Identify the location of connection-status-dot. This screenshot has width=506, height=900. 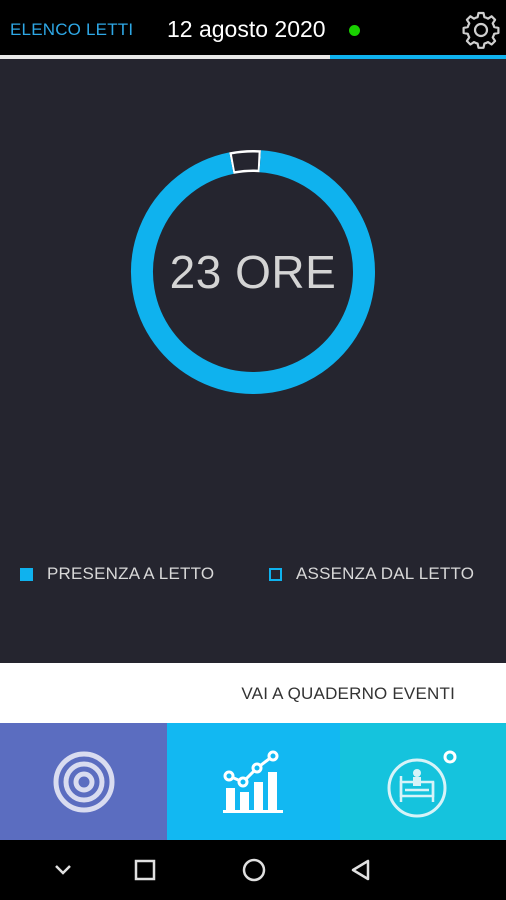
(354, 30).